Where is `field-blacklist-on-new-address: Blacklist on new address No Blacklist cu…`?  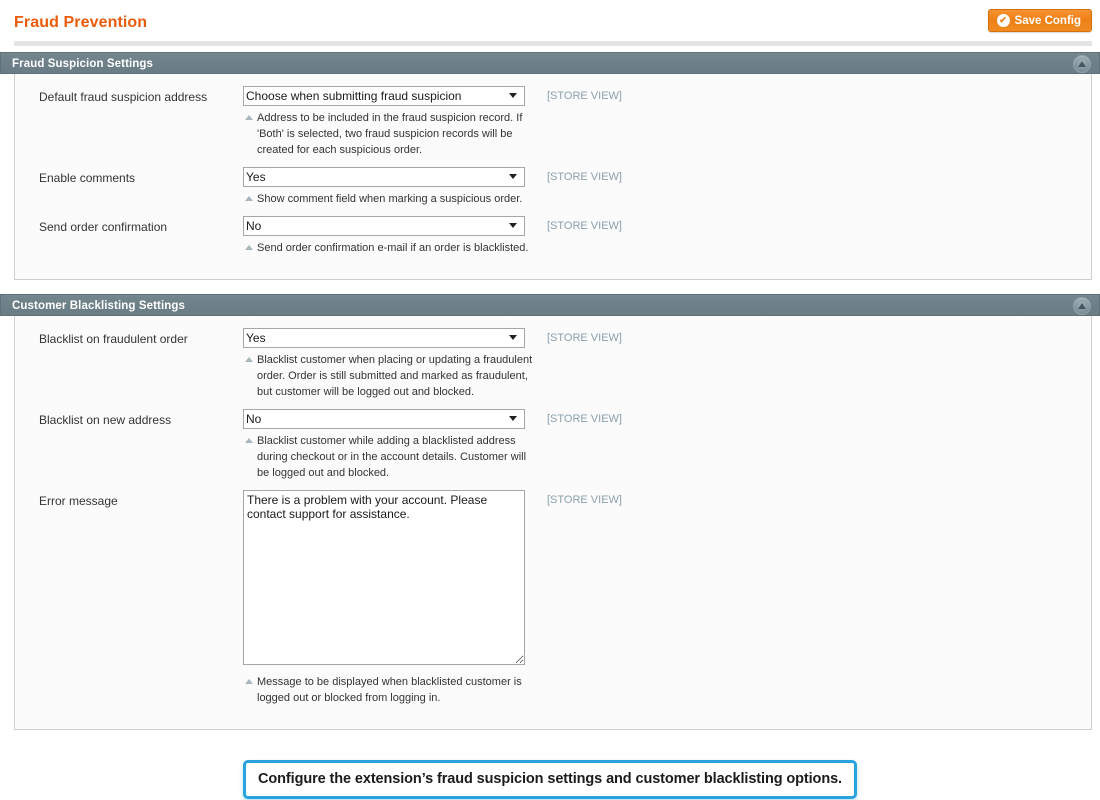
field-blacklist-on-new-address: Blacklist on new address No Blacklist cu… is located at coordinates (553, 445).